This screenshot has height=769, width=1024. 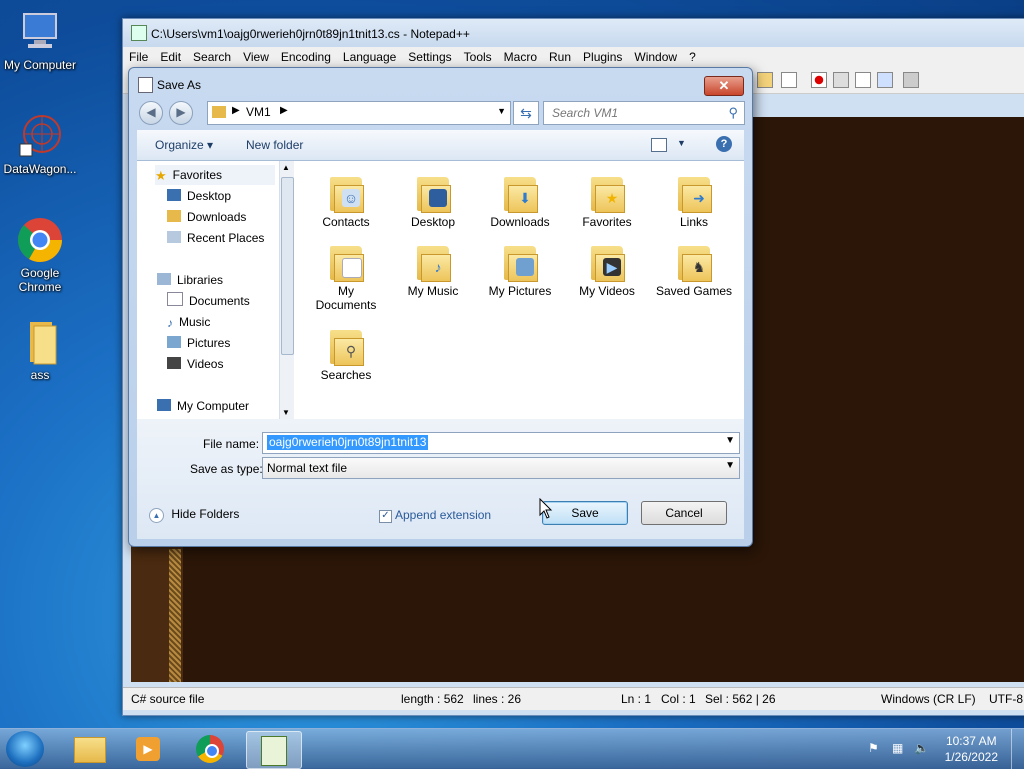 I want to click on forward-button: ▶, so click(x=181, y=113).